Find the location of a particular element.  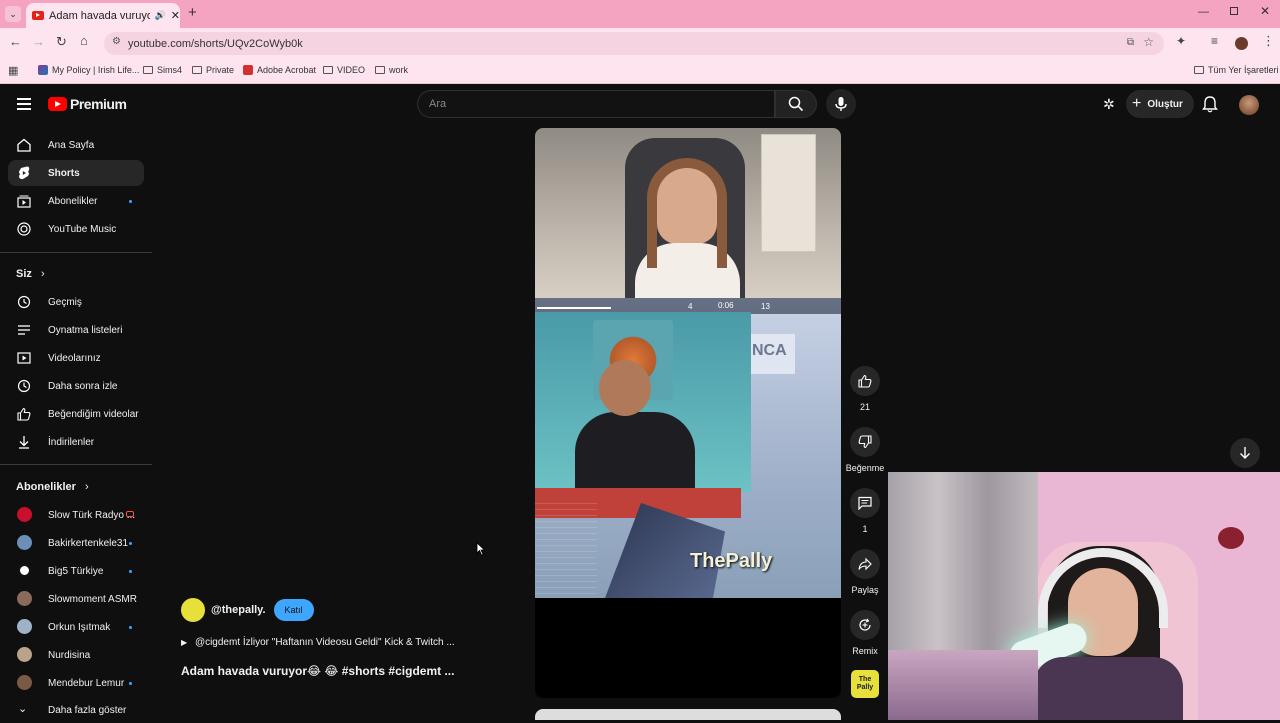

dislike-button: Beğenme is located at coordinates (865, 450).